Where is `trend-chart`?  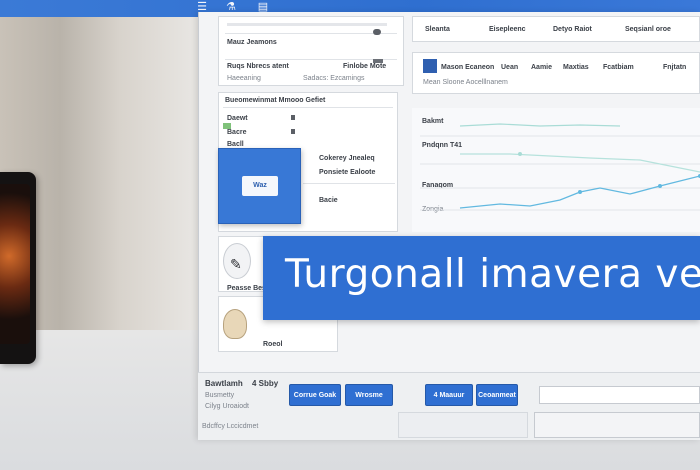
trend-chart is located at coordinates (560, 167).